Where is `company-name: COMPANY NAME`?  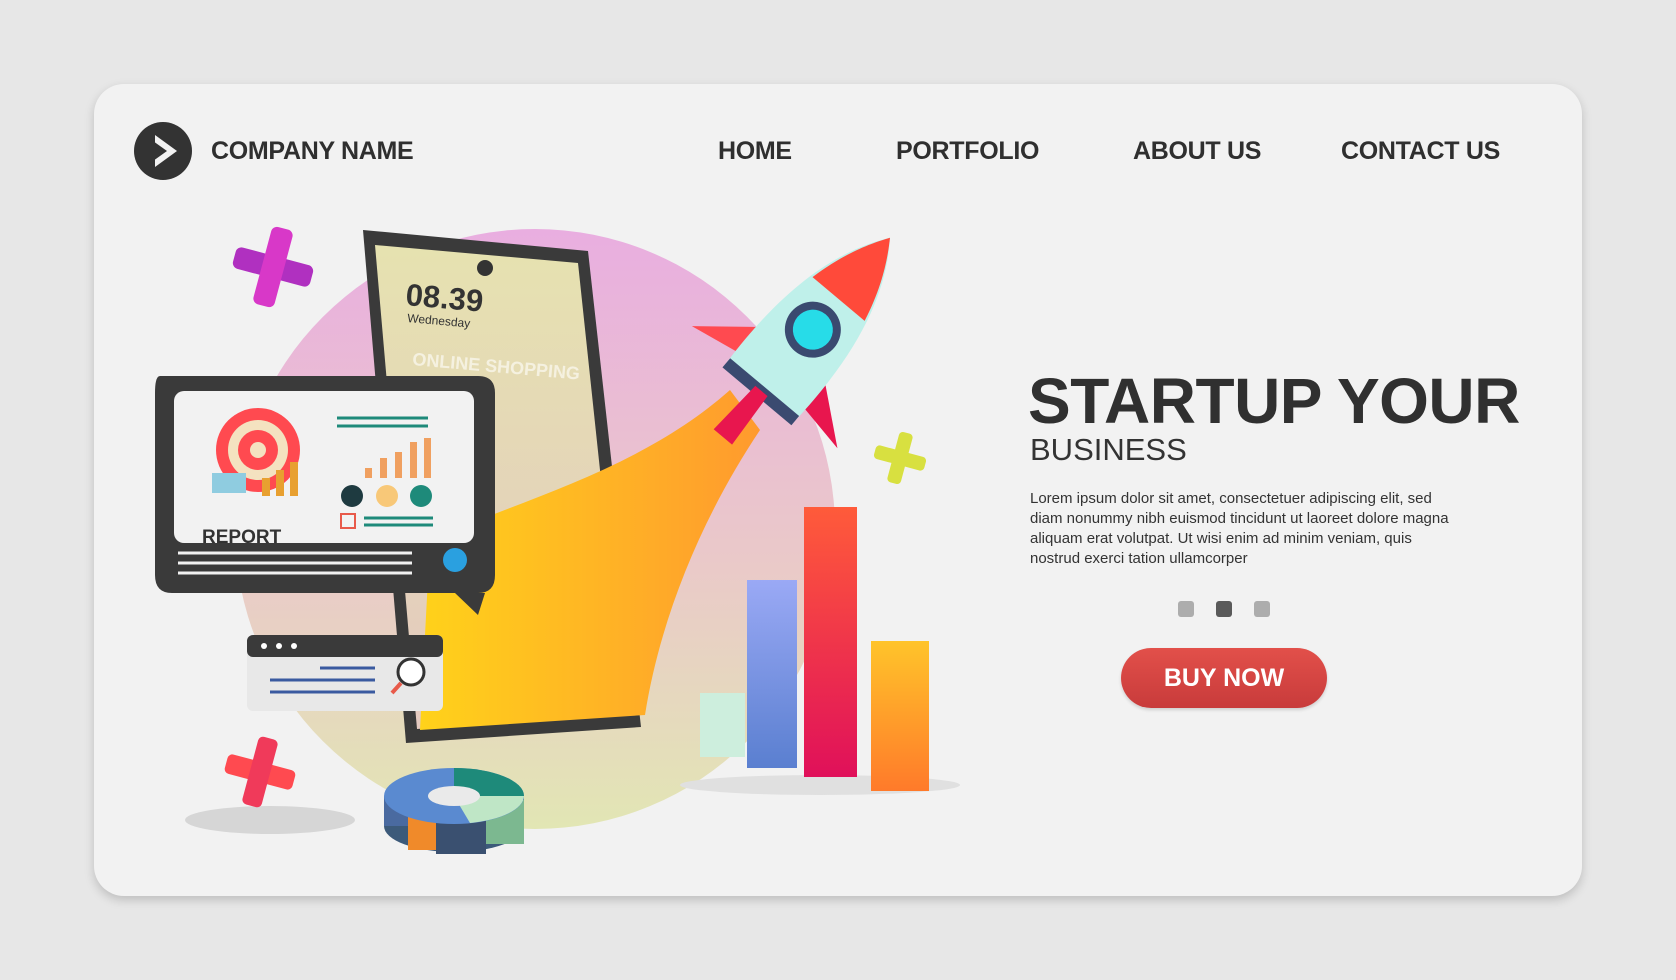 company-name: COMPANY NAME is located at coordinates (312, 151).